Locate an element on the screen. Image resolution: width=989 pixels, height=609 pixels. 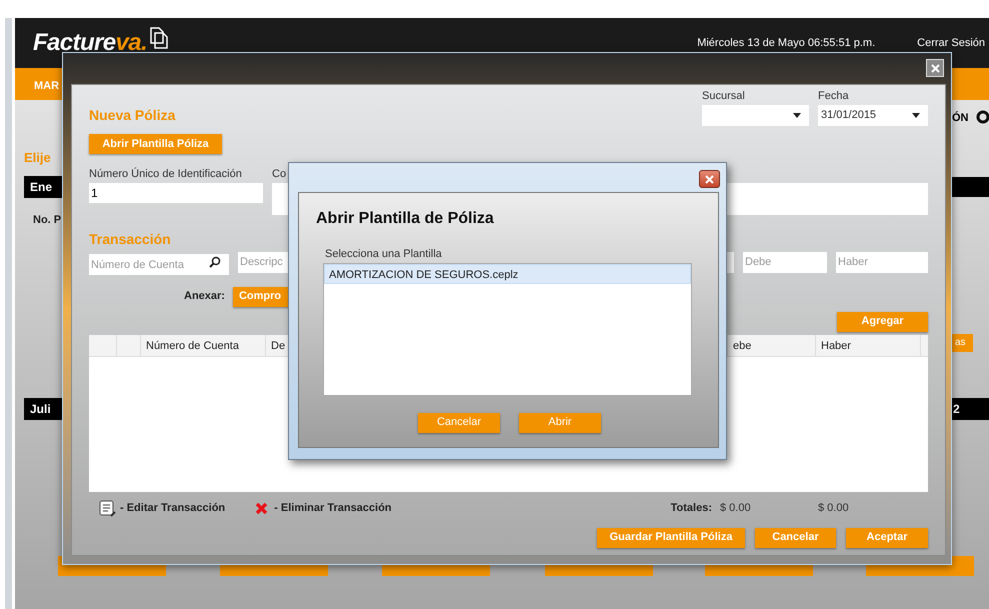
save-template-button: Guardar Plantilla Póliza is located at coordinates (671, 538).